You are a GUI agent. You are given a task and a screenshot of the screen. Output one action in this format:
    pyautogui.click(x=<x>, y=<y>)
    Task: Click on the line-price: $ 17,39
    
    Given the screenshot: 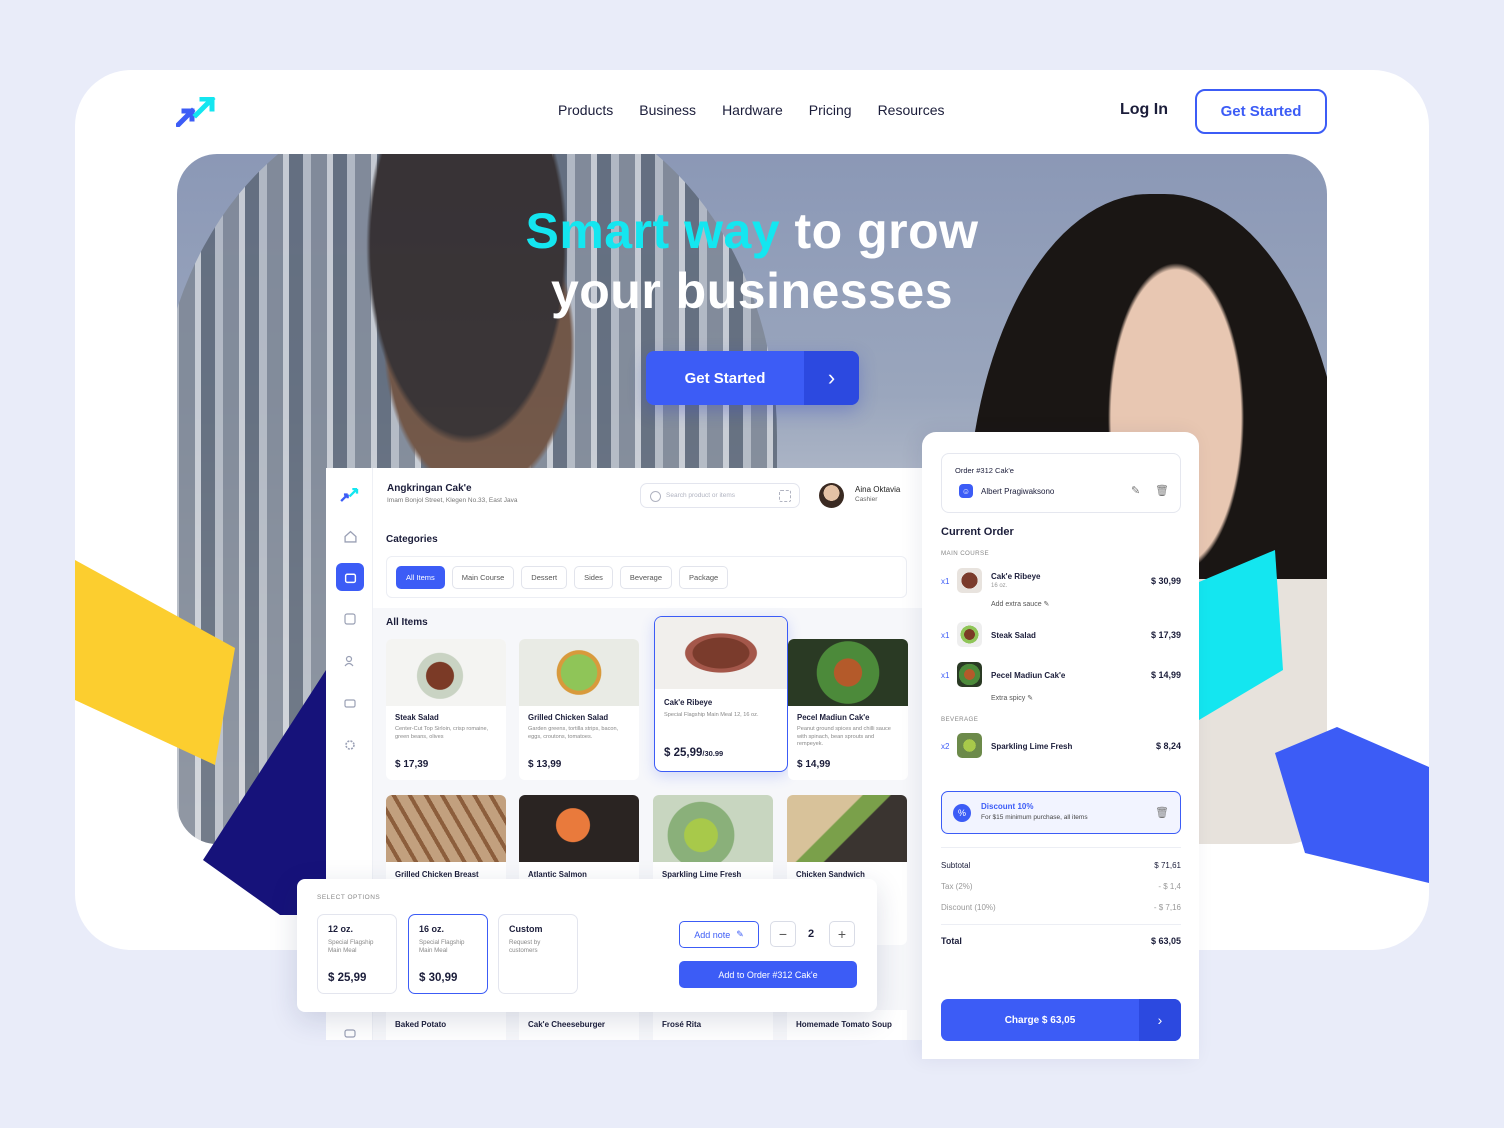 What is the action you would take?
    pyautogui.click(x=1165, y=635)
    